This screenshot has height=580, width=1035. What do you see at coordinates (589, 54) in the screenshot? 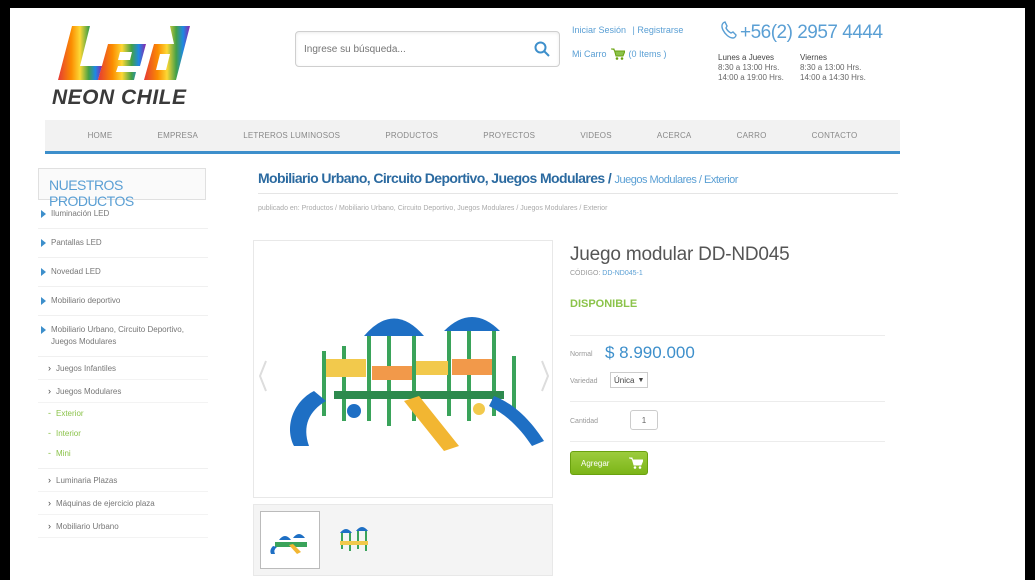
I see `cart-label: Mi Carro` at bounding box center [589, 54].